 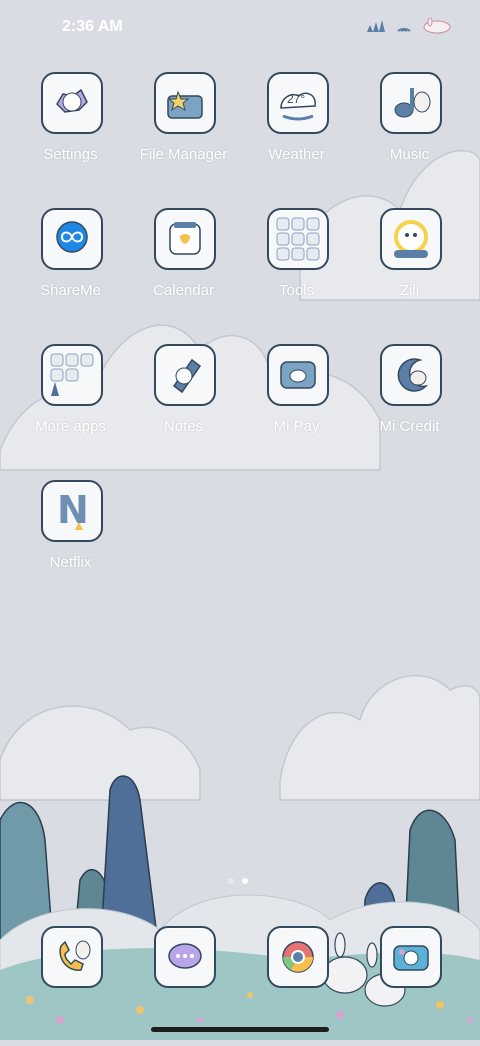 What do you see at coordinates (183, 154) in the screenshot?
I see `app-label: File Manager` at bounding box center [183, 154].